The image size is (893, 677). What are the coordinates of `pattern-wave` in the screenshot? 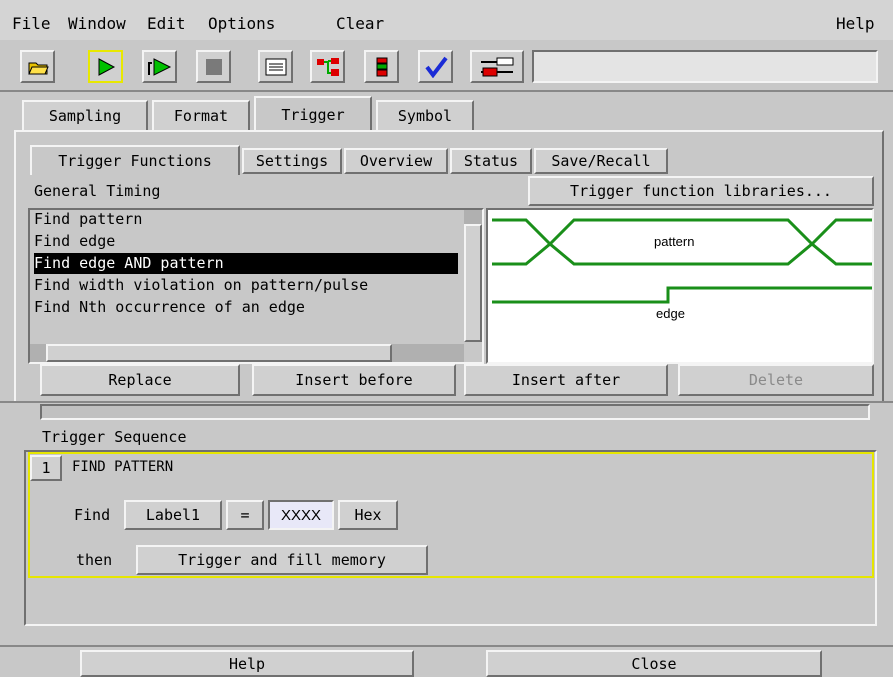 It's located at (682, 261).